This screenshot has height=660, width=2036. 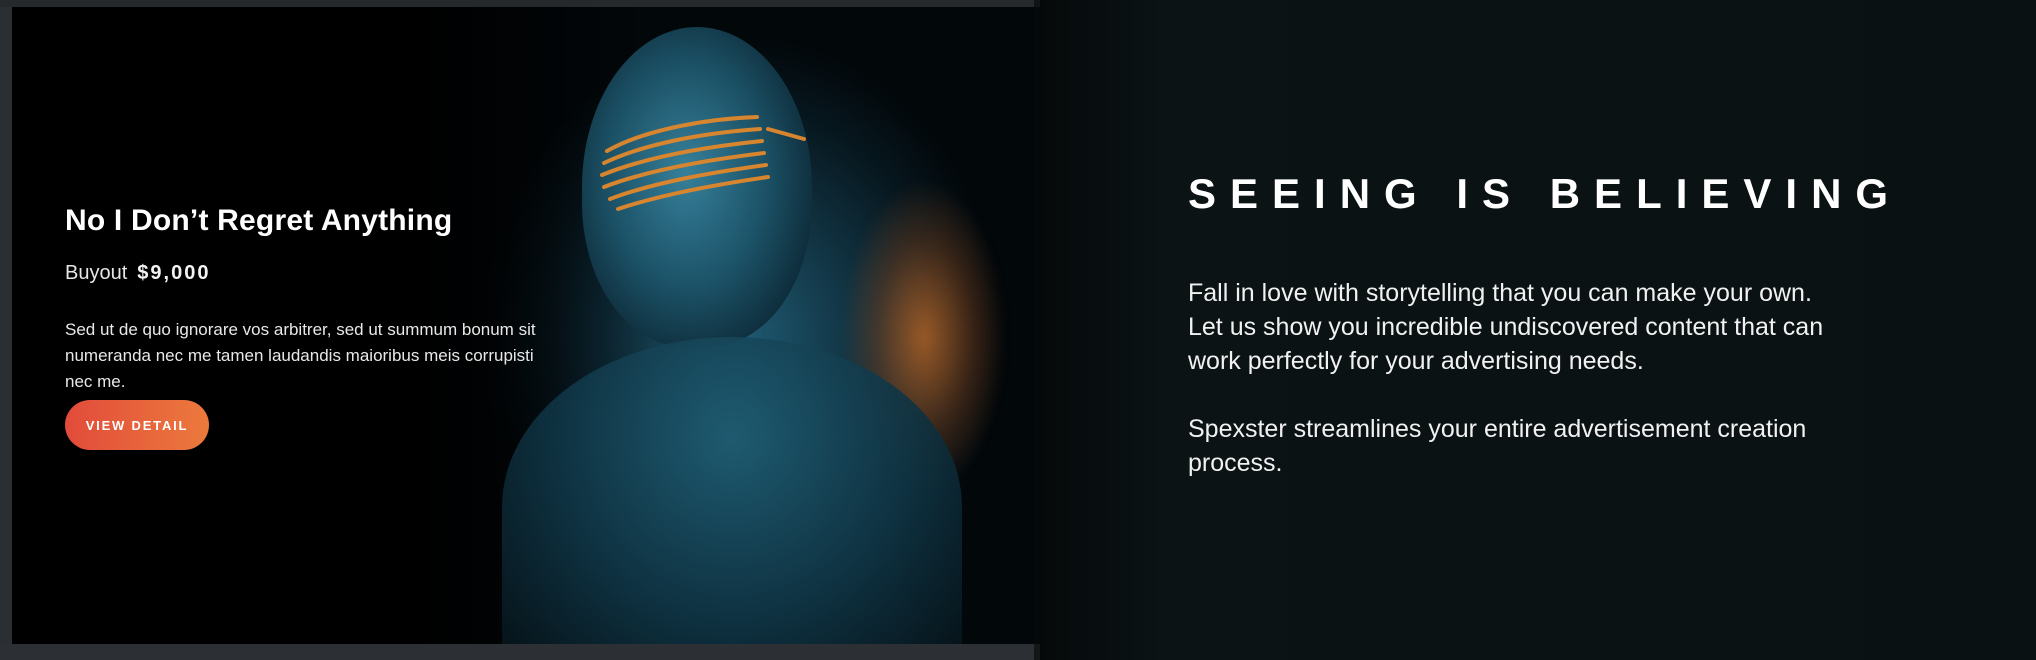 What do you see at coordinates (1099, 330) in the screenshot?
I see `card-shadow` at bounding box center [1099, 330].